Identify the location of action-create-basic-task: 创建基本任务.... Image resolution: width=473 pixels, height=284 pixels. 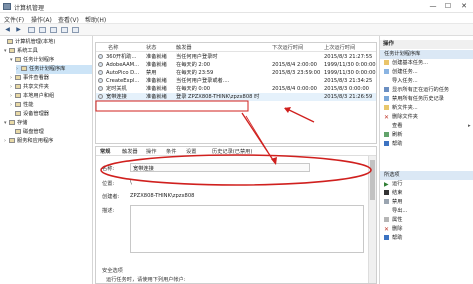
(406, 63).